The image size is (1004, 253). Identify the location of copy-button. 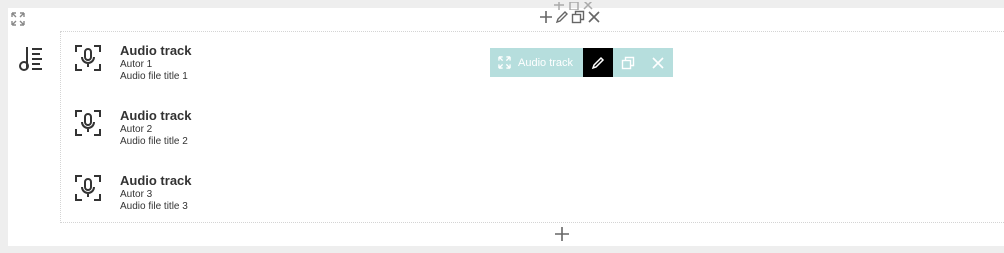
(628, 62).